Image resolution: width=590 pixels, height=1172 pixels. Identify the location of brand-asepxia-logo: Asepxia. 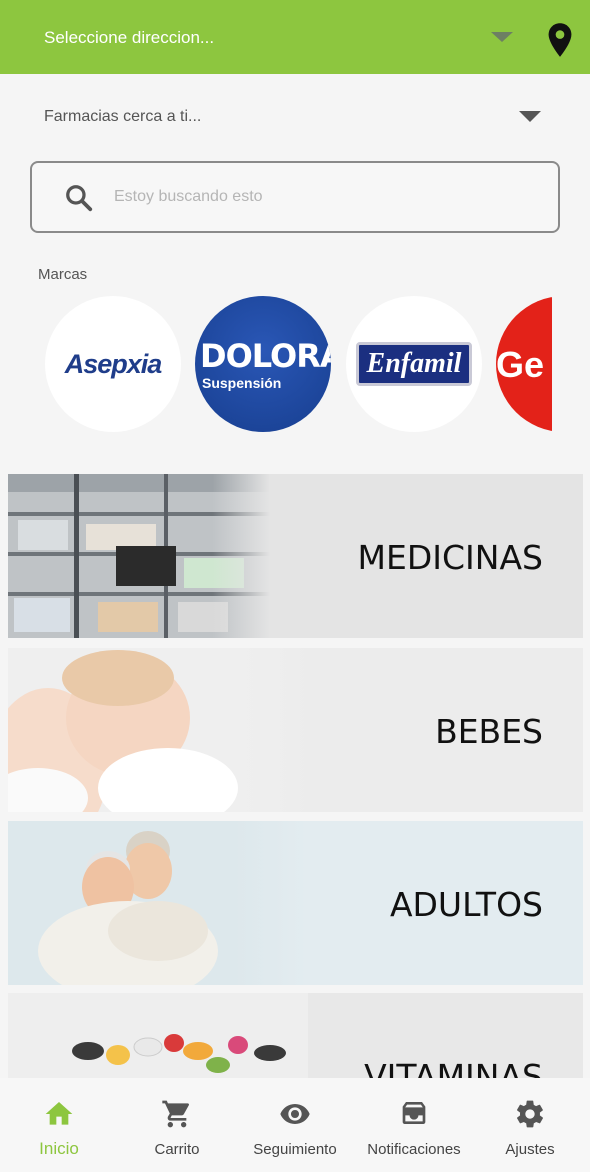
(113, 363).